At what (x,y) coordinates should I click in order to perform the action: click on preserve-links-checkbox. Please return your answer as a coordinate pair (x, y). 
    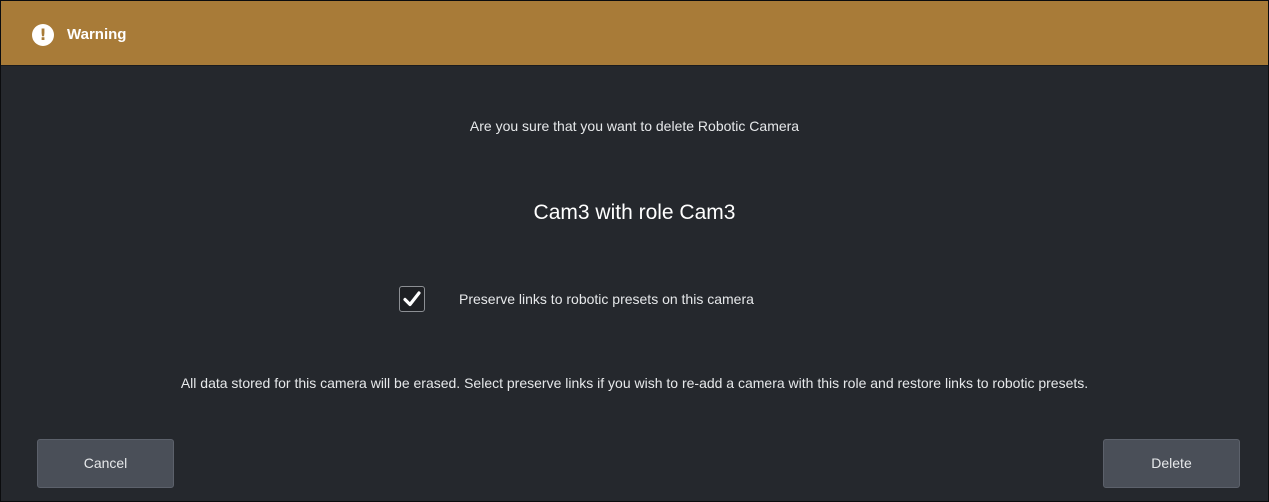
    Looking at the image, I should click on (412, 299).